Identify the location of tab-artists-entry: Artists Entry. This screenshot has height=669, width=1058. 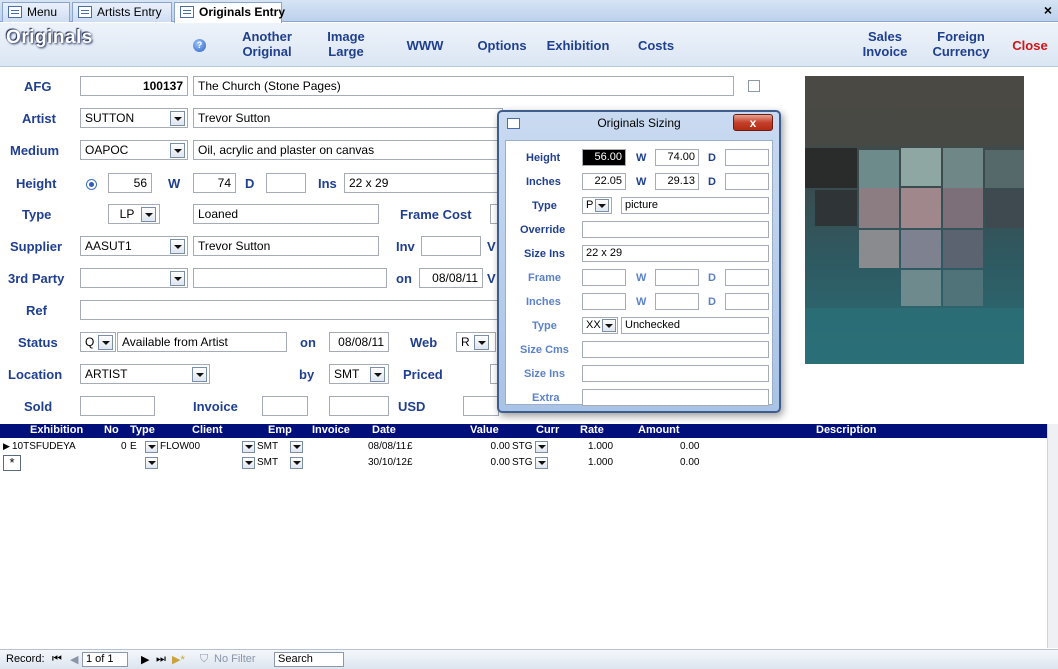
(122, 12).